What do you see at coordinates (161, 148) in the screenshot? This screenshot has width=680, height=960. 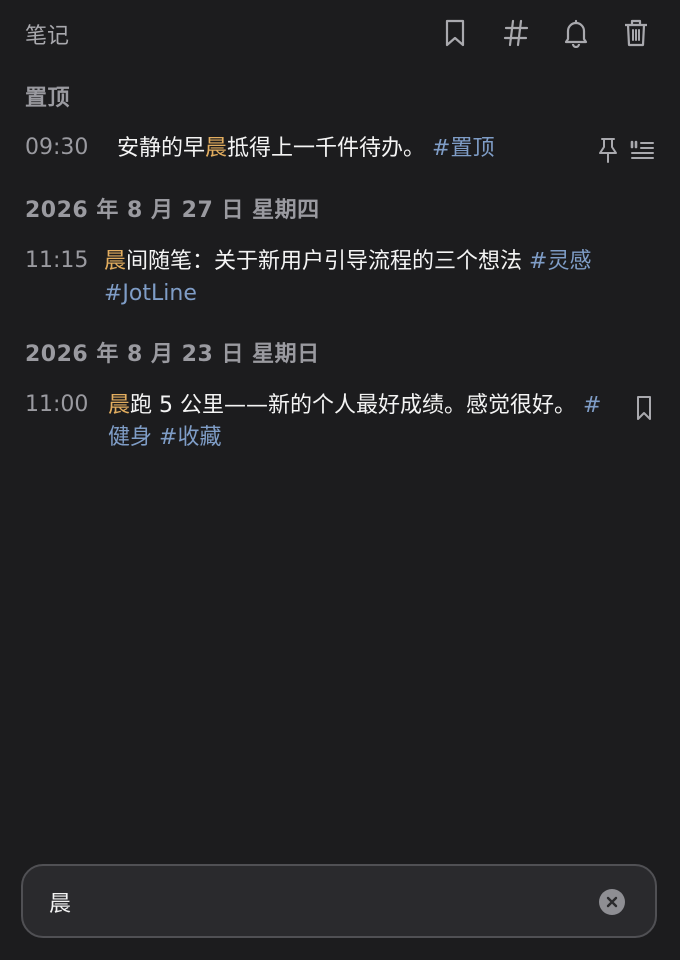 I see `note-text: 安静的早` at bounding box center [161, 148].